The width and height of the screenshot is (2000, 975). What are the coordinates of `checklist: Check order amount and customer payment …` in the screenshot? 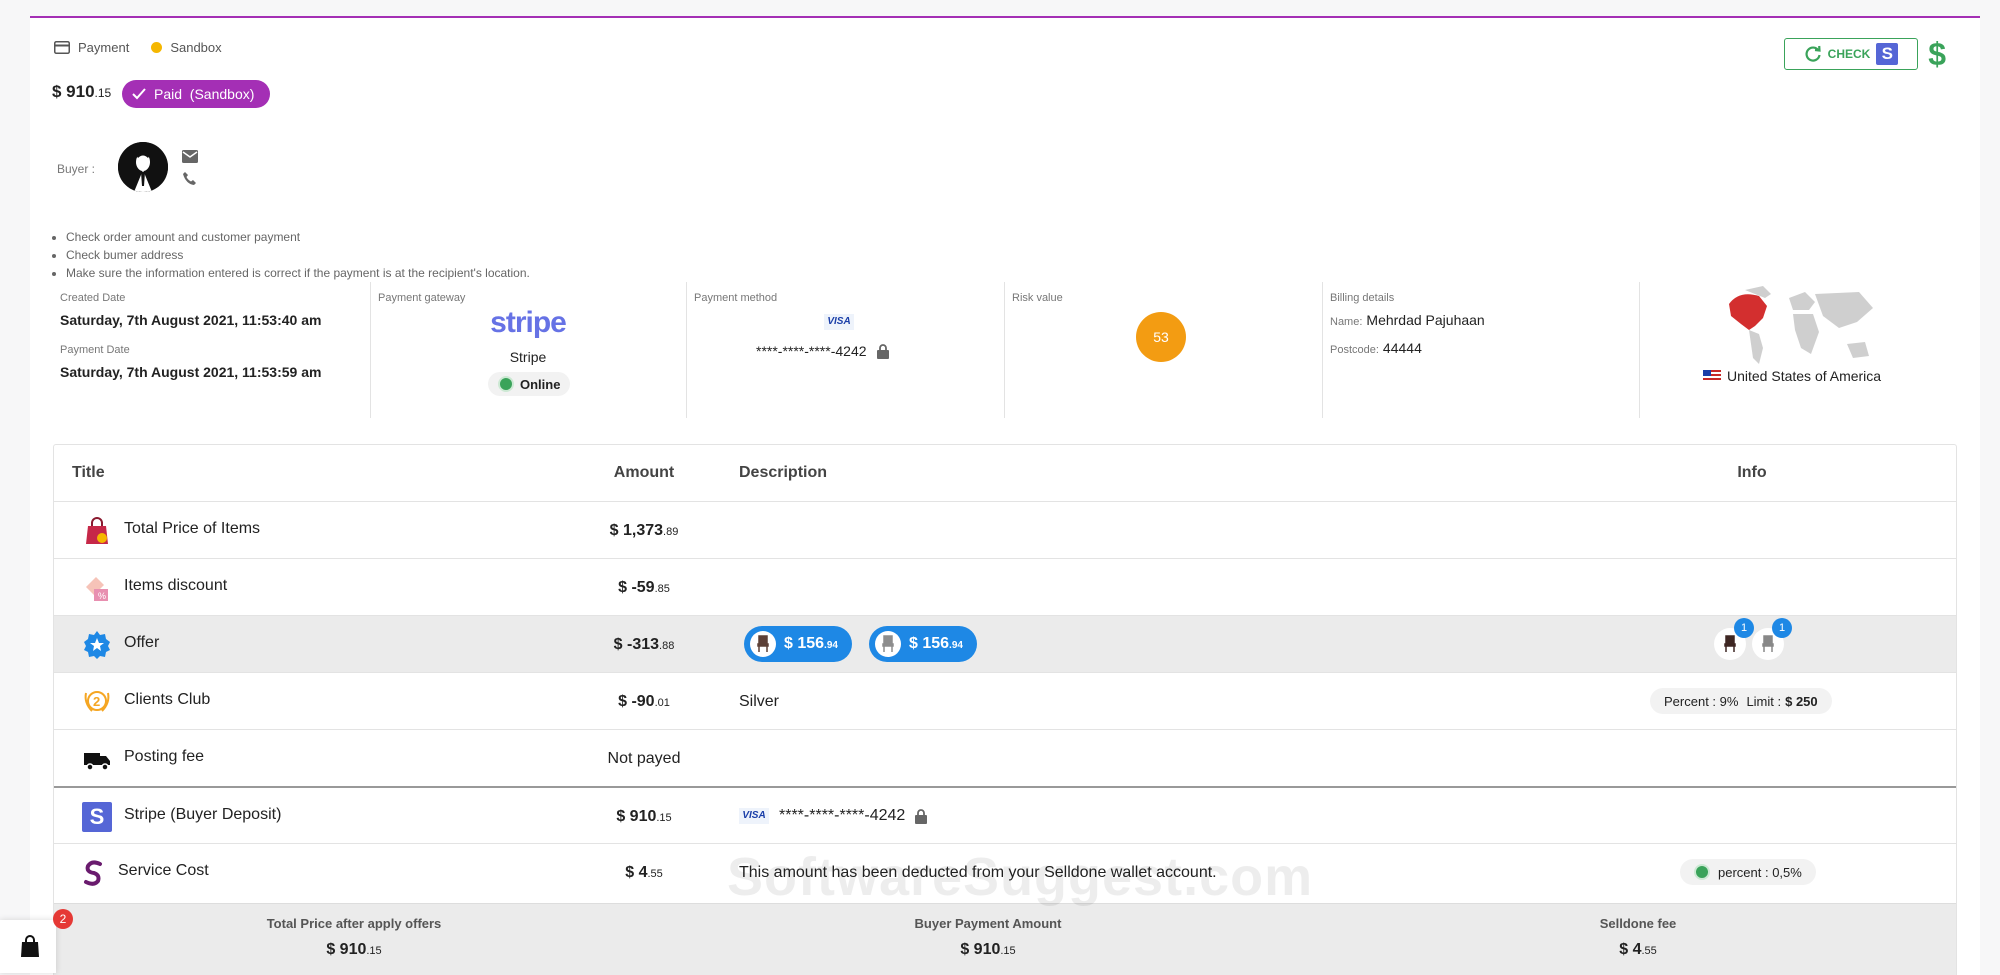 It's located at (290, 255).